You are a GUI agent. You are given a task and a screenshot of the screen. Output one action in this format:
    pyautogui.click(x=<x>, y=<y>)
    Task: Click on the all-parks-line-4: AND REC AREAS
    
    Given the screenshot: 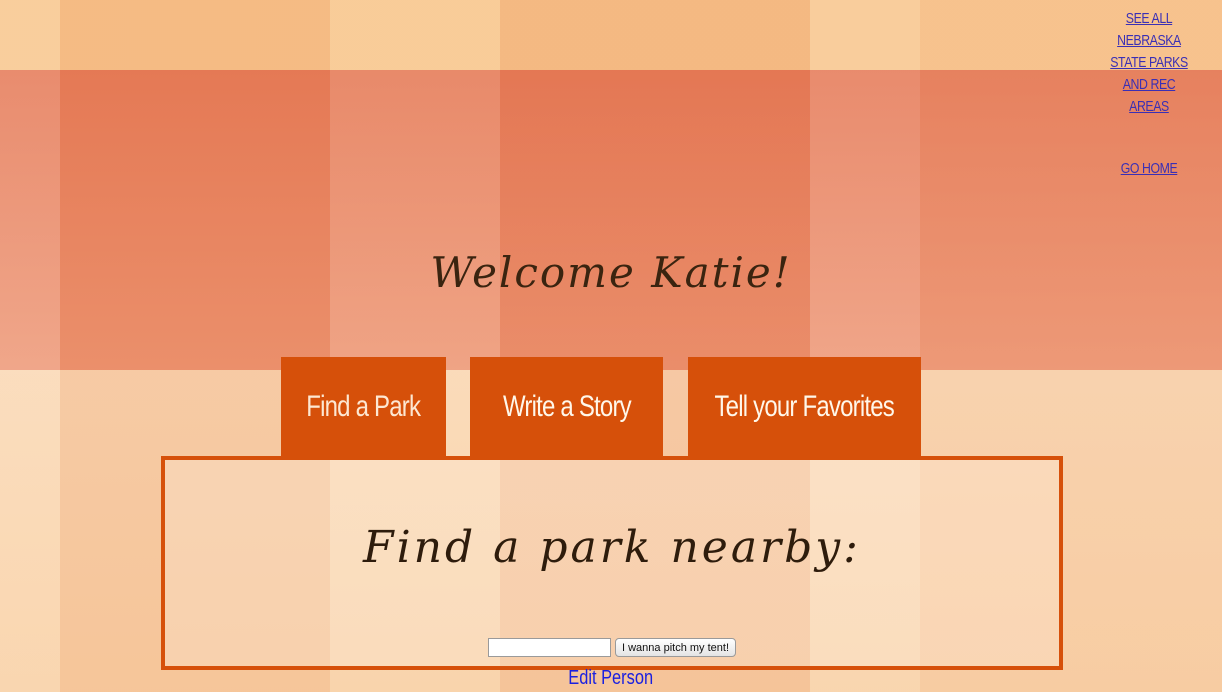 What is the action you would take?
    pyautogui.click(x=1149, y=95)
    